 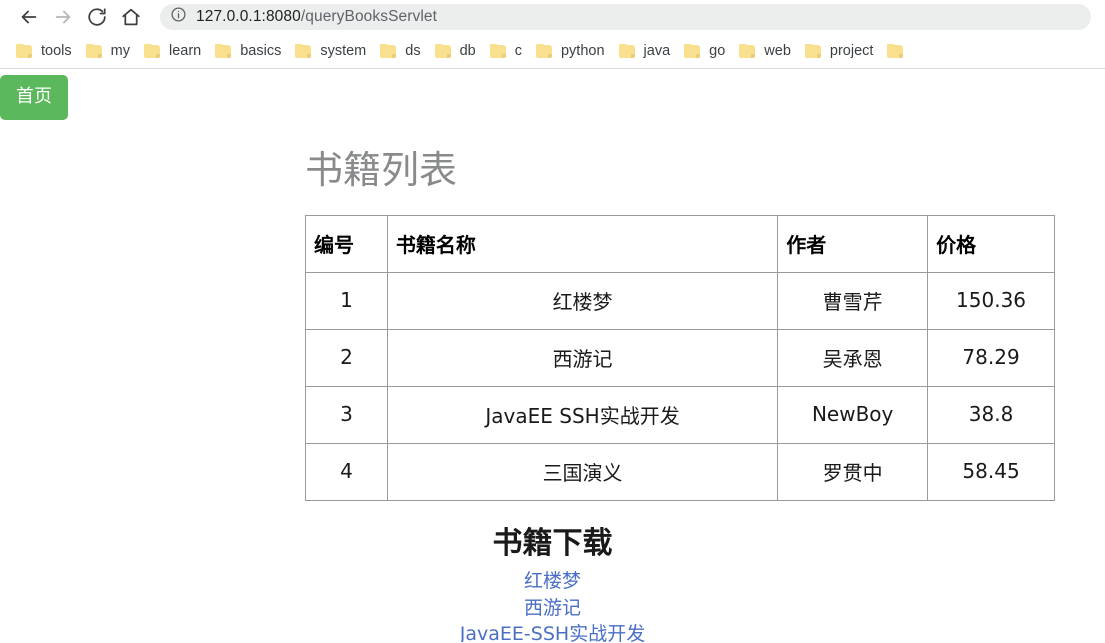 What do you see at coordinates (346, 414) in the screenshot?
I see `cell-id: 3` at bounding box center [346, 414].